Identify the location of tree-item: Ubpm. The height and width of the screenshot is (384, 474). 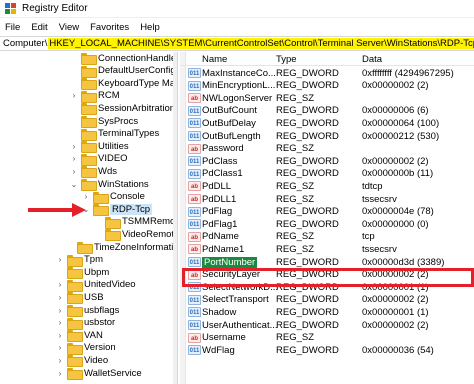
(82, 273).